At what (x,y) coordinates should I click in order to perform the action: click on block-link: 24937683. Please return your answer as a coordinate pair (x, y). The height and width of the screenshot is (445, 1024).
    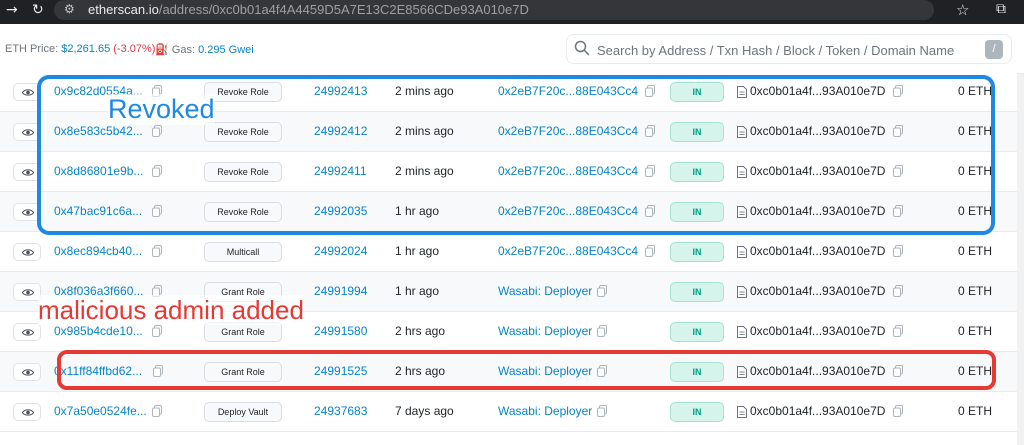
    Looking at the image, I should click on (340, 411).